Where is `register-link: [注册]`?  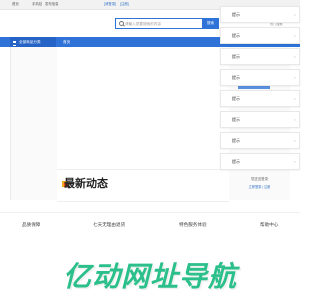
register-link: [注册] is located at coordinates (124, 4).